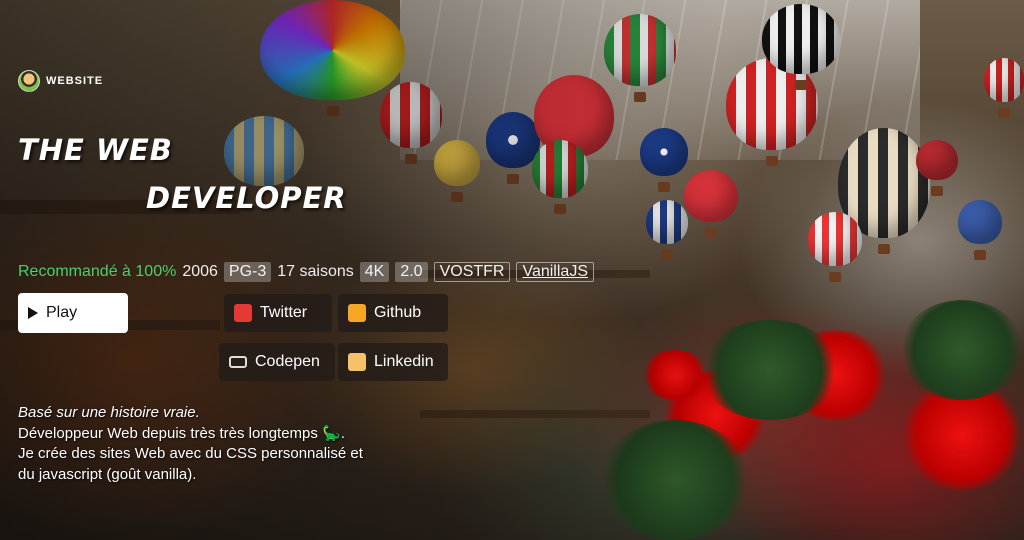 The height and width of the screenshot is (540, 1024). Describe the element at coordinates (75, 81) in the screenshot. I see `brand-label: WEBSITE` at that location.